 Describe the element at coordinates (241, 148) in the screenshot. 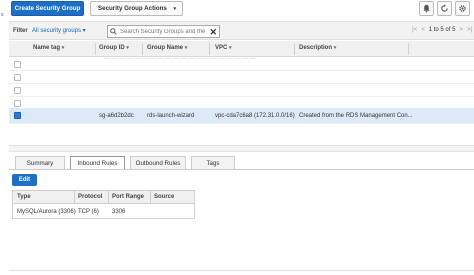

I see `panel-resize-handle` at that location.